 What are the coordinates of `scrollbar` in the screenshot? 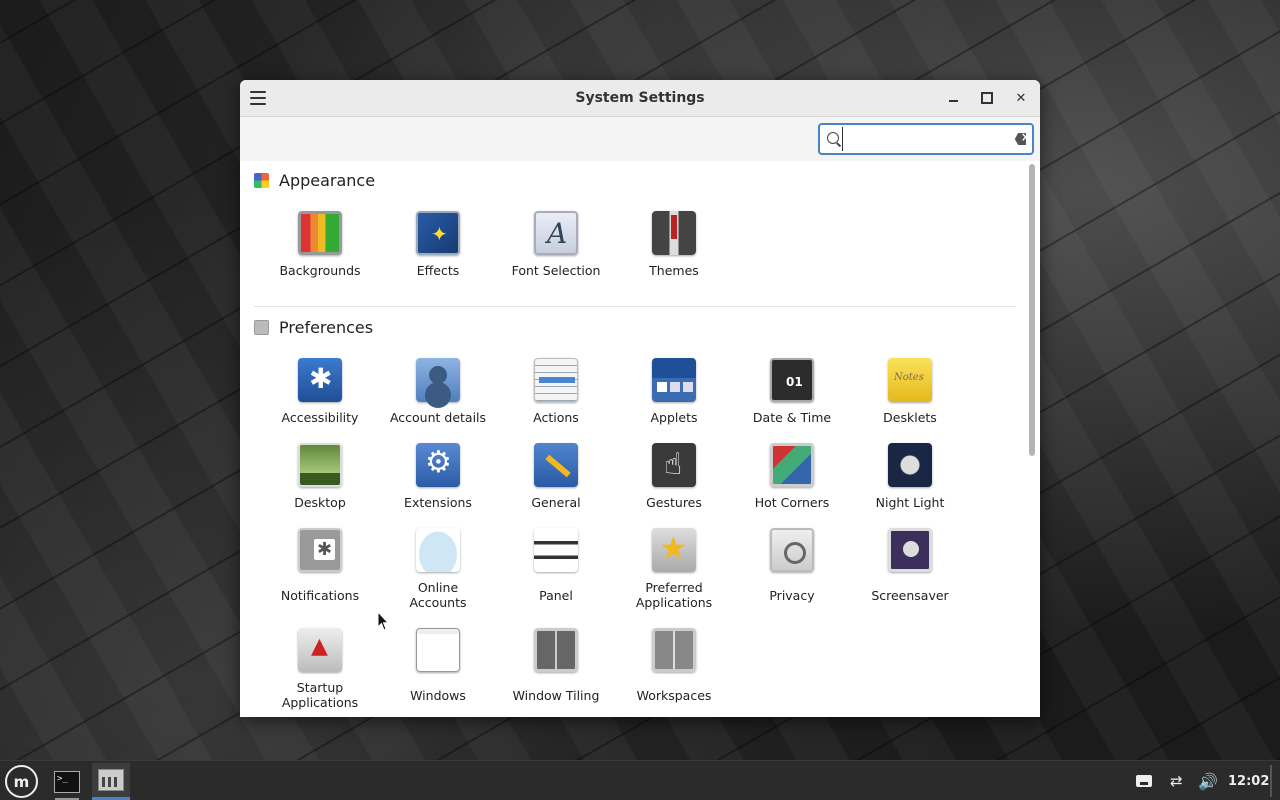 It's located at (1033, 440).